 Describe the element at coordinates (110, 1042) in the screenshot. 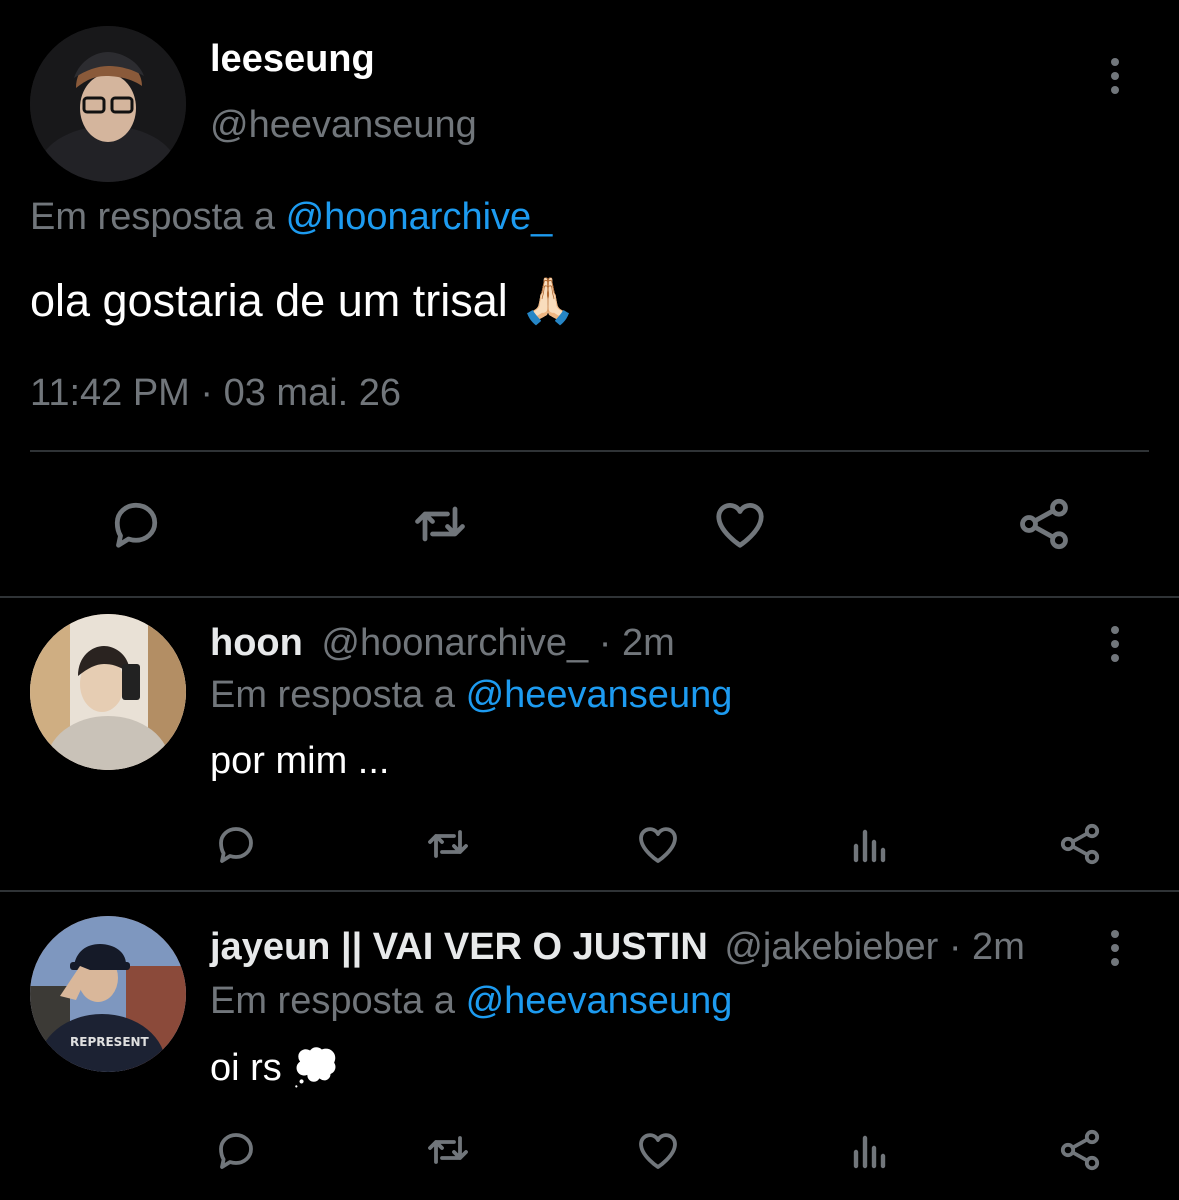

I see `svg-text: REPRESENT` at that location.